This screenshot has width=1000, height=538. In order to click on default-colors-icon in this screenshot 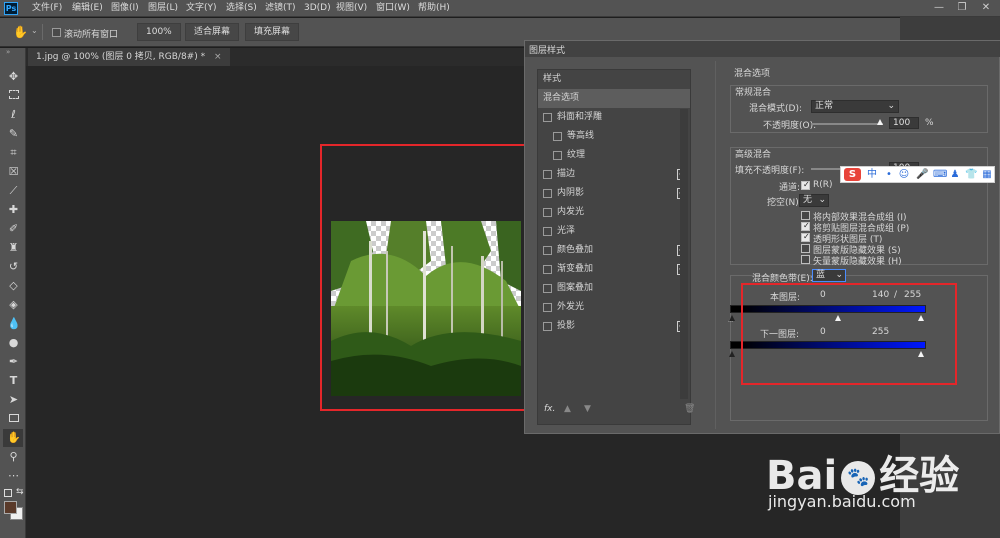, I will do `click(8, 493)`.